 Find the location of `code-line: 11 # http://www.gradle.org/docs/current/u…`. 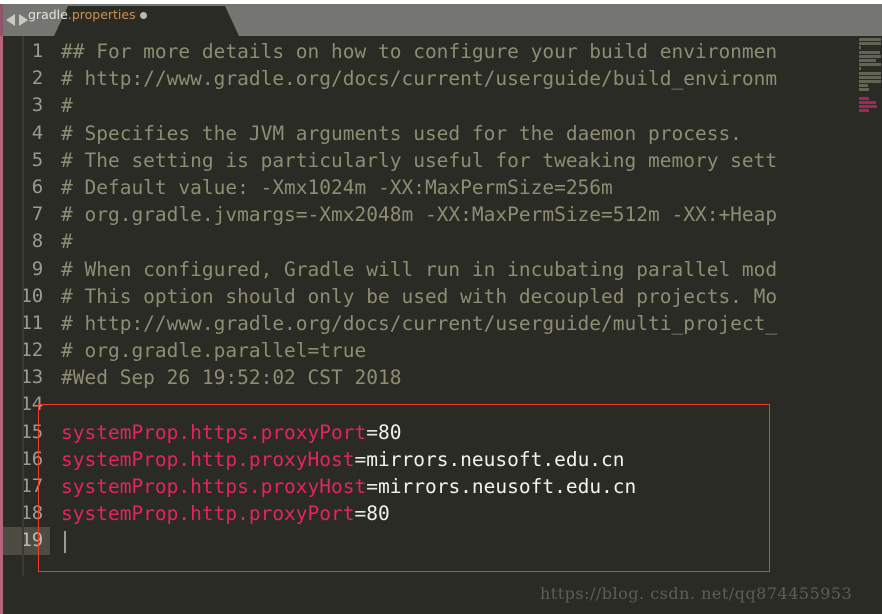

code-line: 11 # http://www.gradle.org/docs/current/u… is located at coordinates (442, 323).